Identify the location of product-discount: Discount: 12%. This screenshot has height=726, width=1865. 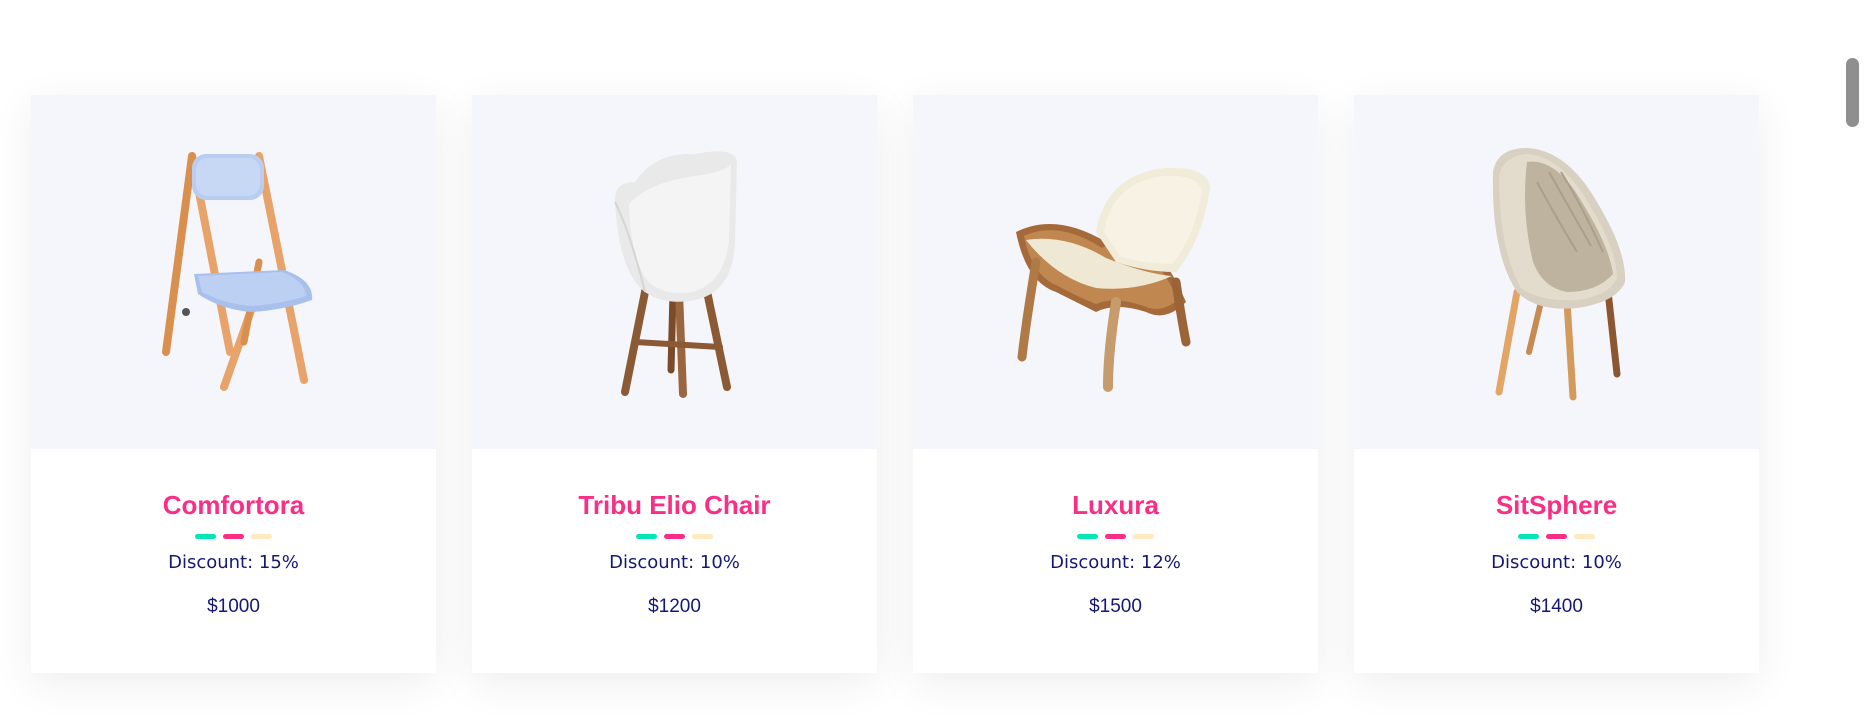
(1115, 562).